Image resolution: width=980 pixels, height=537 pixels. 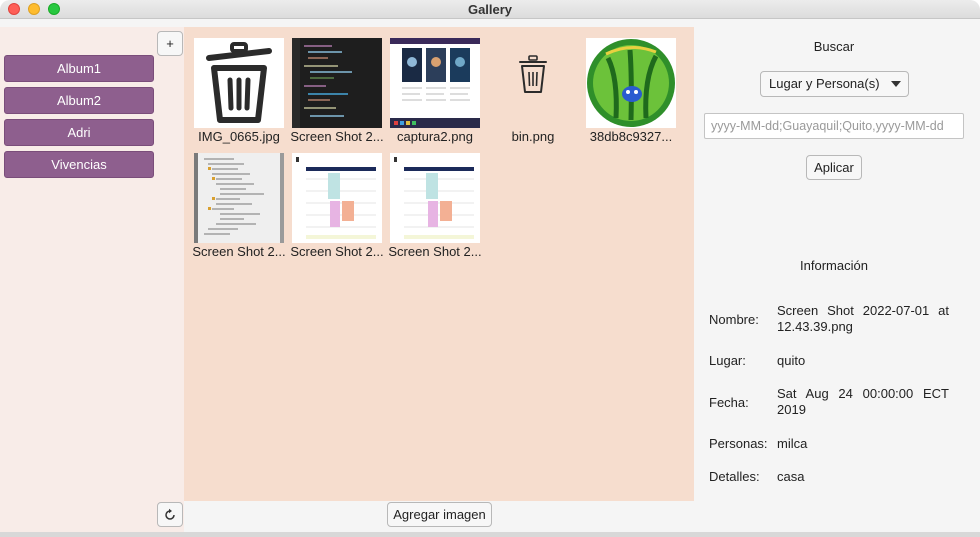 I want to click on code-screenshot-thumbnail, so click(x=337, y=83).